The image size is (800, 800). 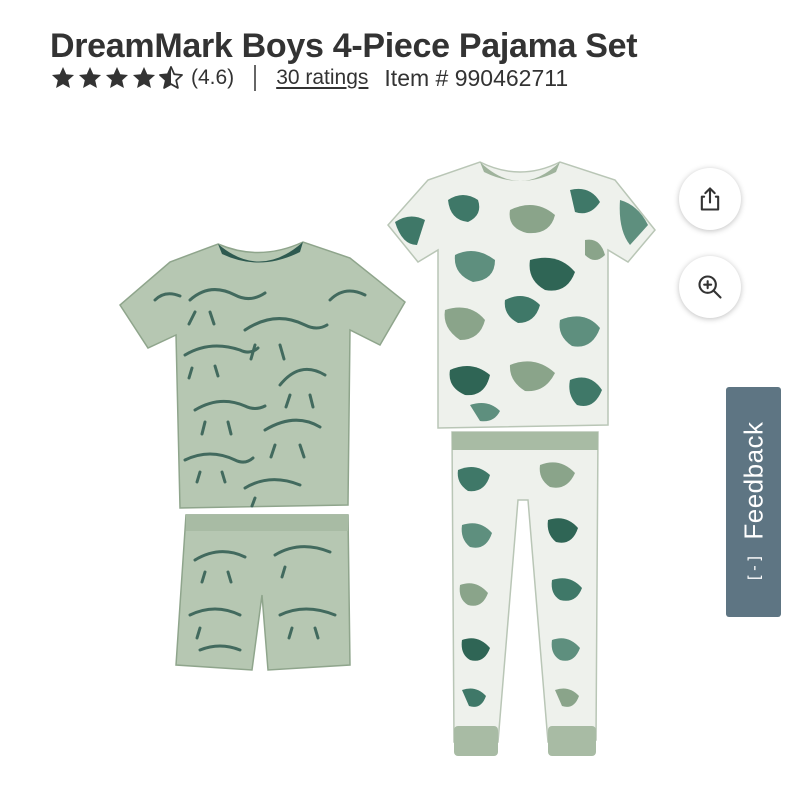 I want to click on rating-row: (4.6) 30 ratings Item # 990462711, so click(x=309, y=78).